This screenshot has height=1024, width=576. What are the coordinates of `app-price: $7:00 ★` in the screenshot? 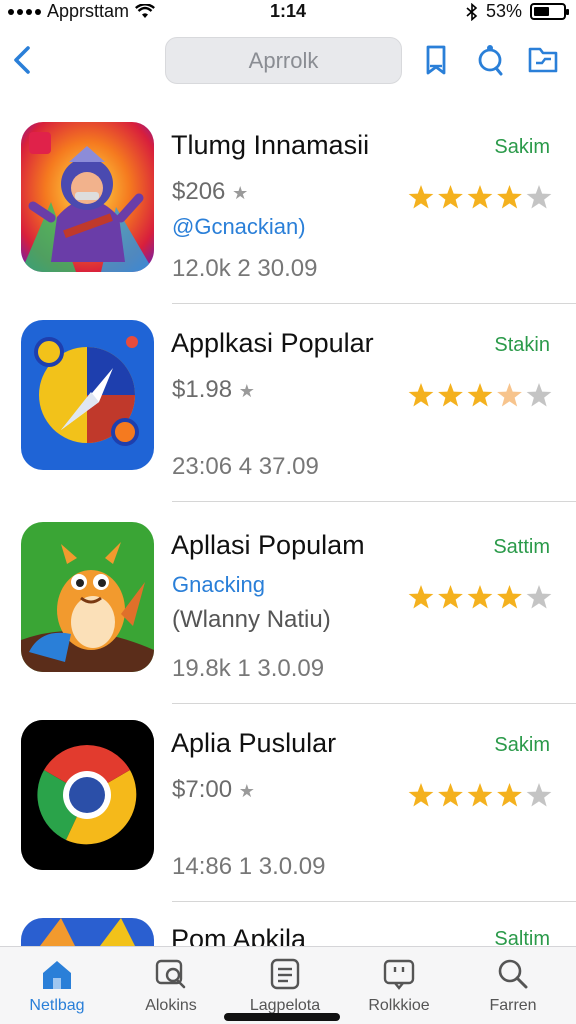 It's located at (213, 789).